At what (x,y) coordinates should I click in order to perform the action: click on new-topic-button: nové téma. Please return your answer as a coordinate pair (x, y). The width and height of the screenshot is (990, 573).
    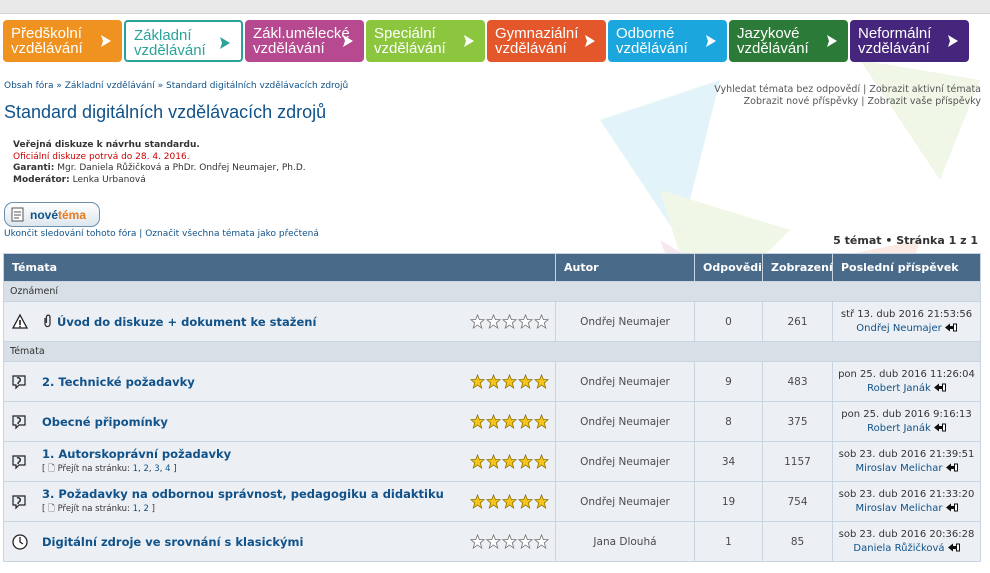
    Looking at the image, I should click on (52, 214).